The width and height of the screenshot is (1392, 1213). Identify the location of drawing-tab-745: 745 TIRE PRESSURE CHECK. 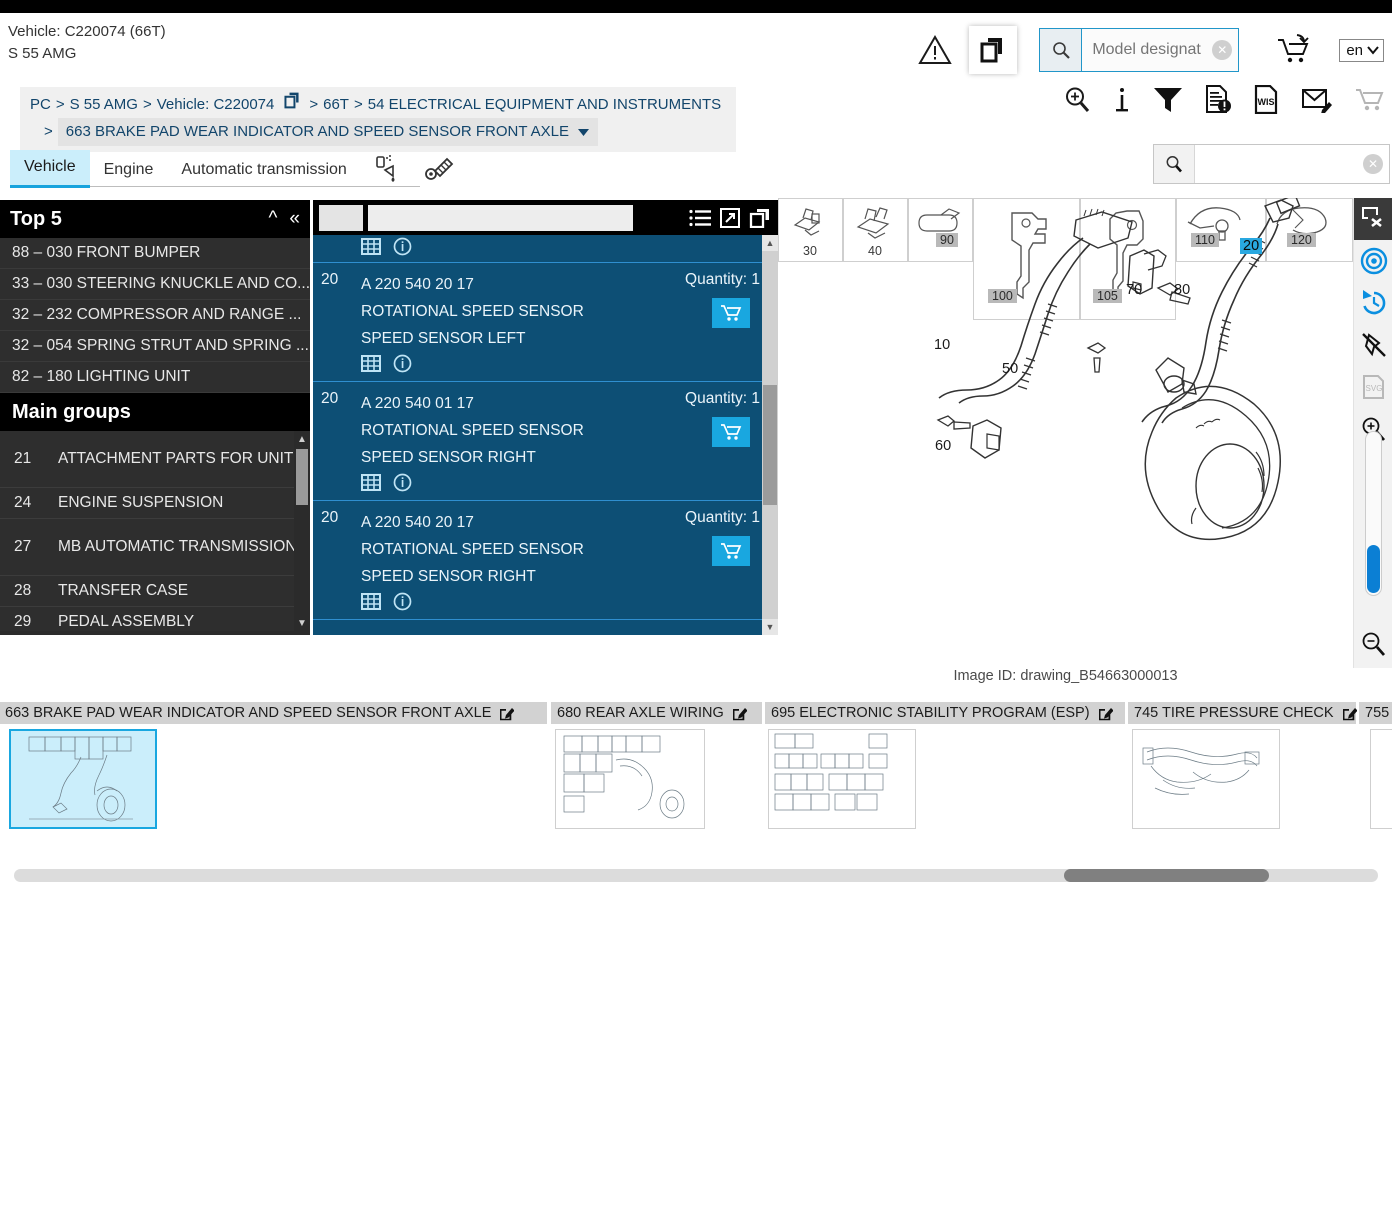
(1242, 713).